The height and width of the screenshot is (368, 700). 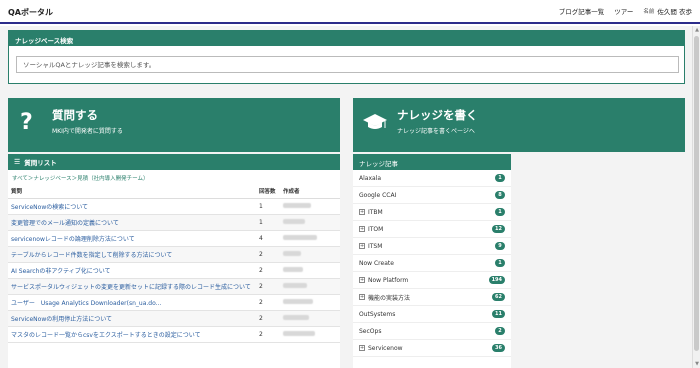 I want to click on knowledge-category-item: Alaxala 1, so click(x=432, y=178).